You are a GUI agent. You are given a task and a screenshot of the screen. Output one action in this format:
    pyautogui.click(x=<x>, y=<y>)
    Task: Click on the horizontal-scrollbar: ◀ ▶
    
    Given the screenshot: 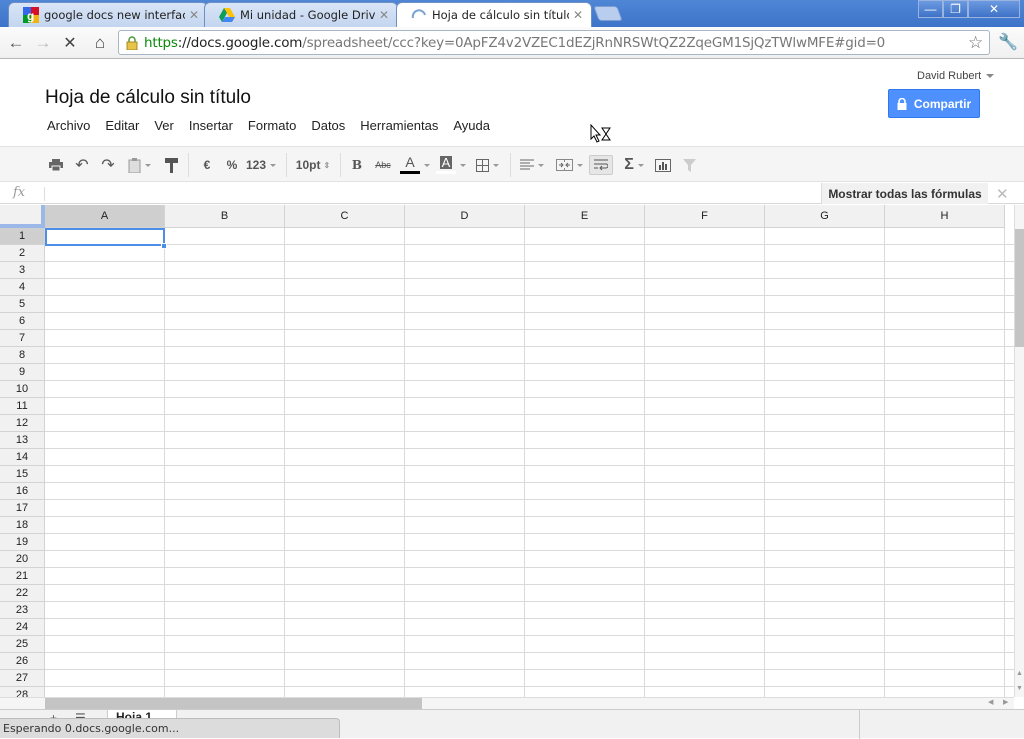 What is the action you would take?
    pyautogui.click(x=529, y=703)
    